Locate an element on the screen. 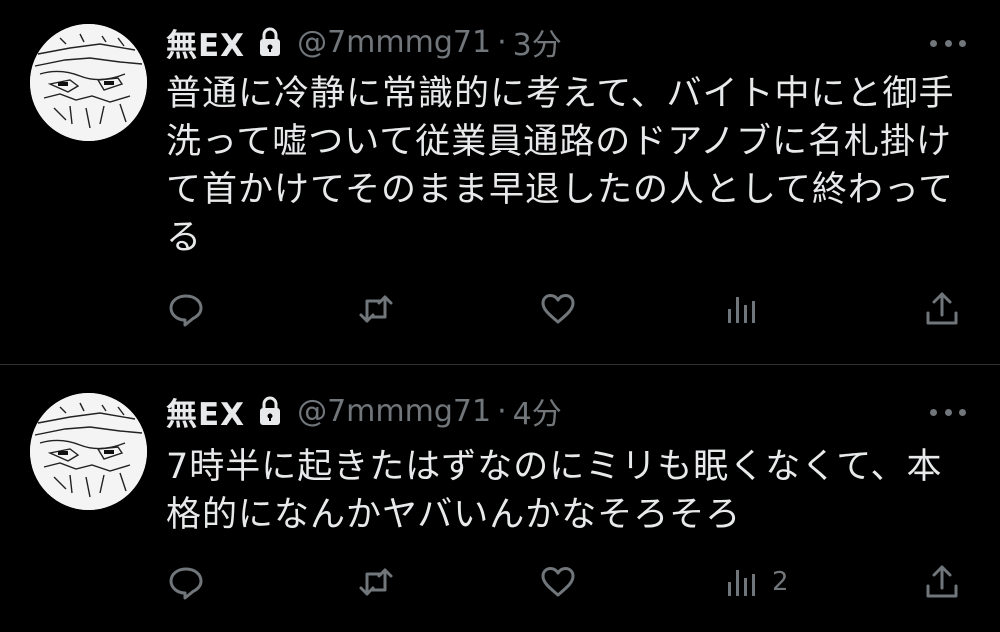 The width and height of the screenshot is (1000, 632). timestamp: 4分 is located at coordinates (537, 411).